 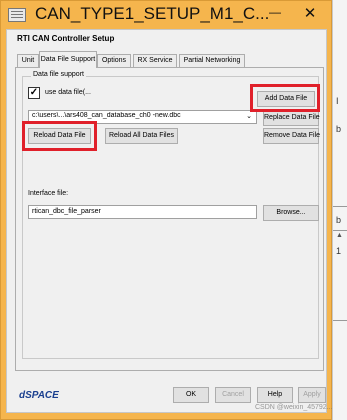 I want to click on ok-button: OK, so click(x=191, y=395).